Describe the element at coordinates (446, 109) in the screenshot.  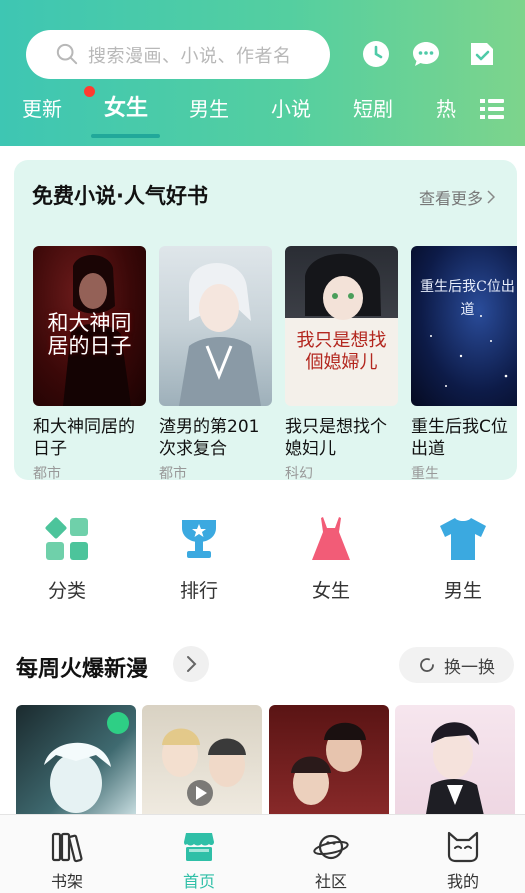
I see `tab-hot: 热` at that location.